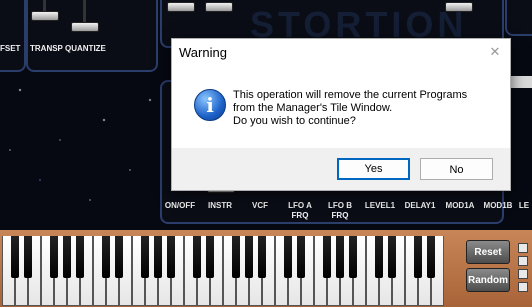  Describe the element at coordinates (498, 205) in the screenshot. I see `bottom-label-mod1b: MOD1B` at that location.